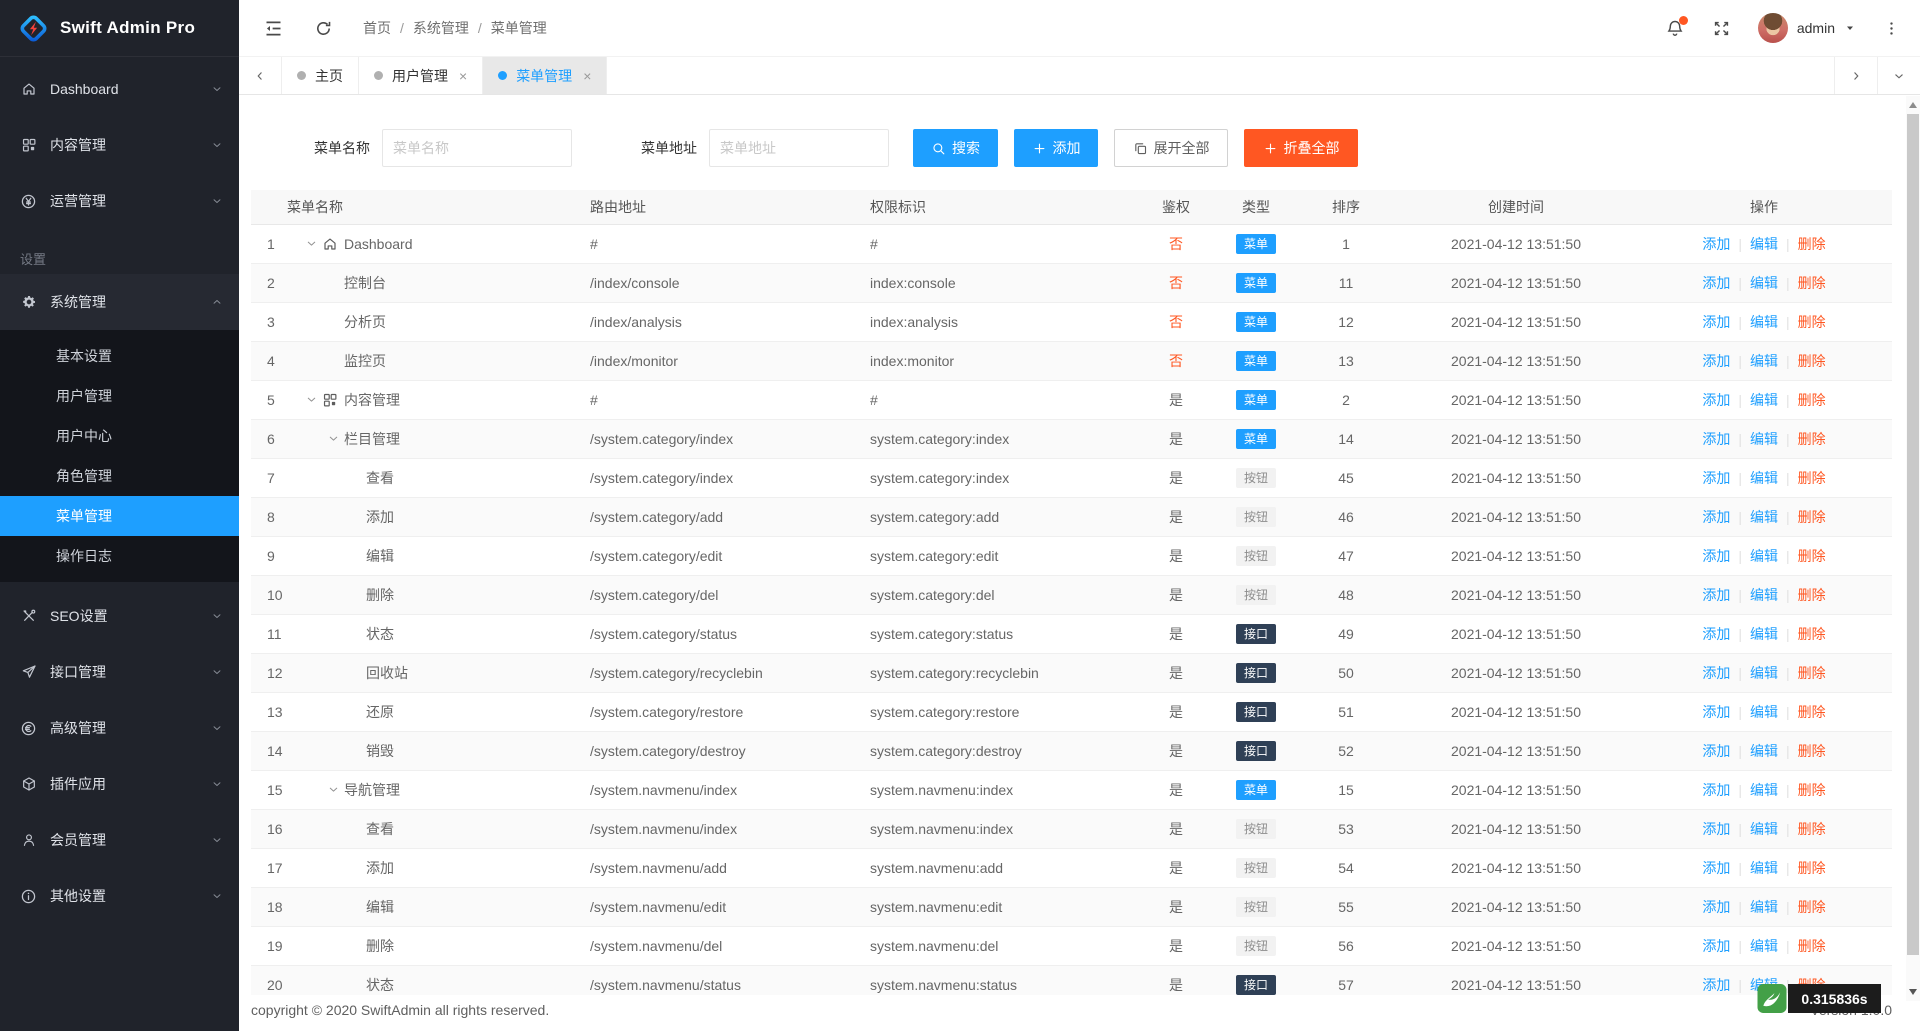  I want to click on breadcrumb-item-1: 系统管理, so click(441, 28).